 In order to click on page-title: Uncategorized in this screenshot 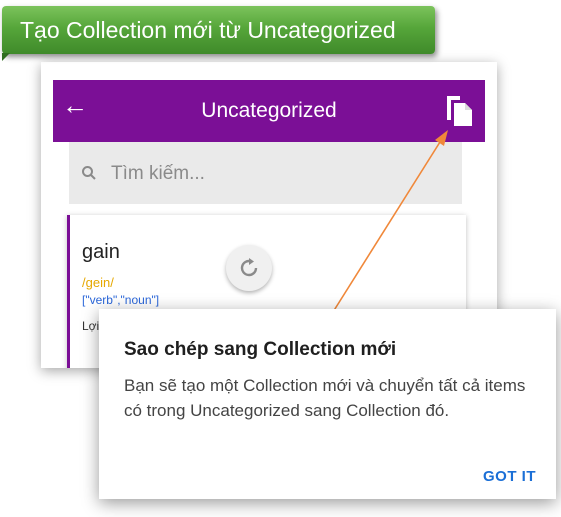, I will do `click(269, 110)`.